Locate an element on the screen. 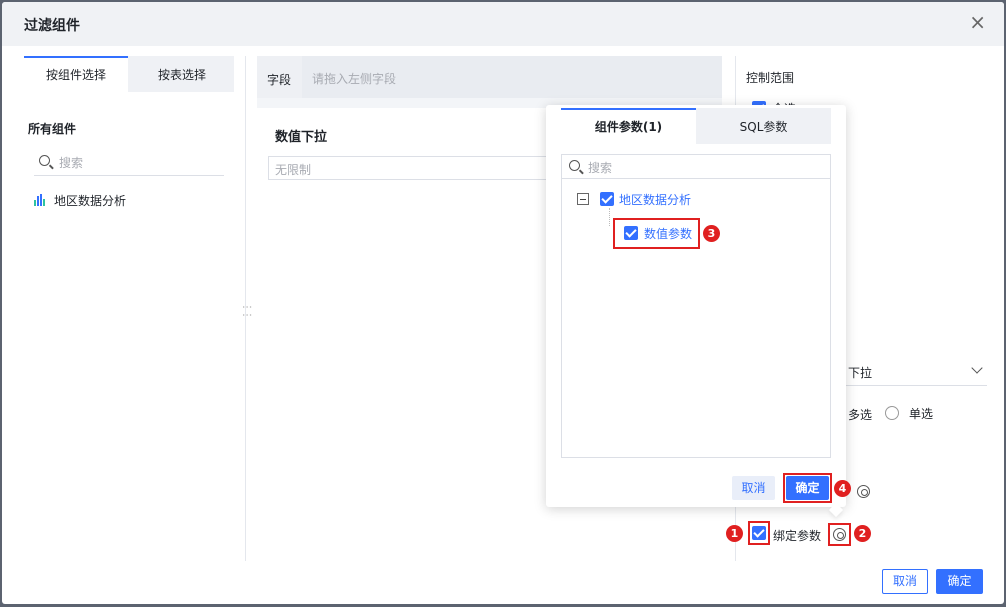  param-tree-box: 搜索 地区数据分析 数值参数 3 is located at coordinates (696, 306).